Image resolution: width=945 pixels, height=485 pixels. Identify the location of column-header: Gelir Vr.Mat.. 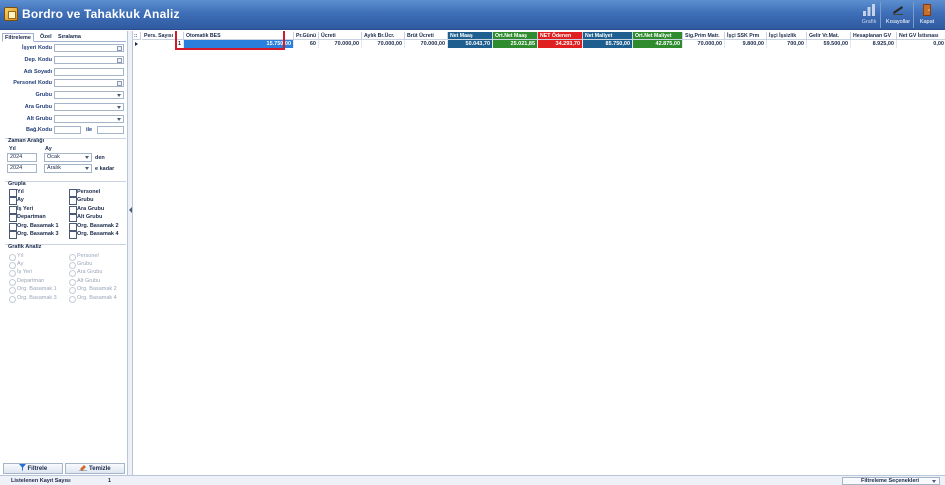
(829, 36).